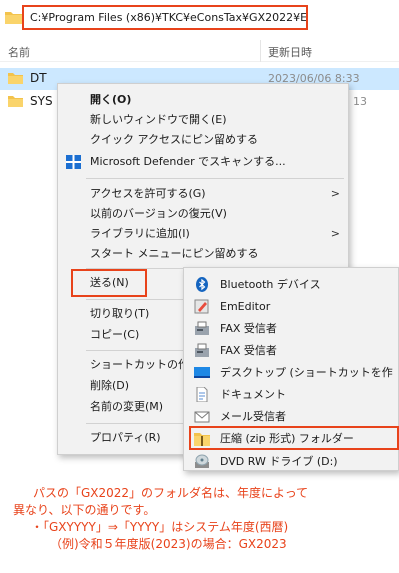  Describe the element at coordinates (168, 544) in the screenshot. I see `note-line: （例)令和５年度版(2023)の場合：GX2023` at that location.